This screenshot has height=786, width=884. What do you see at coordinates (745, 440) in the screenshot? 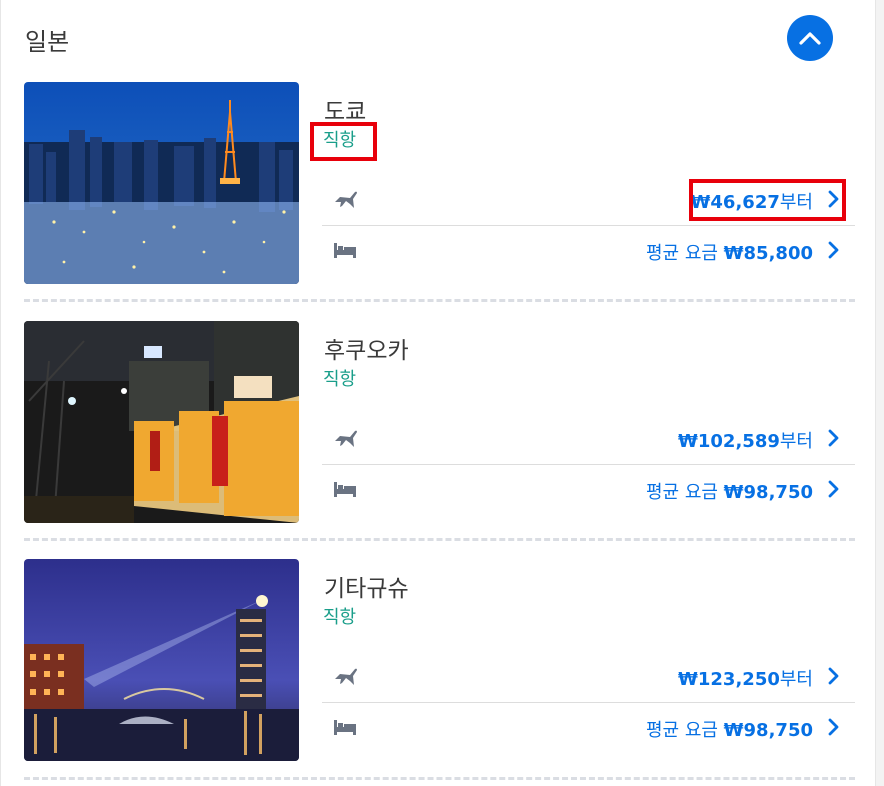
I see `flight-price: ₩102,589부터` at bounding box center [745, 440].